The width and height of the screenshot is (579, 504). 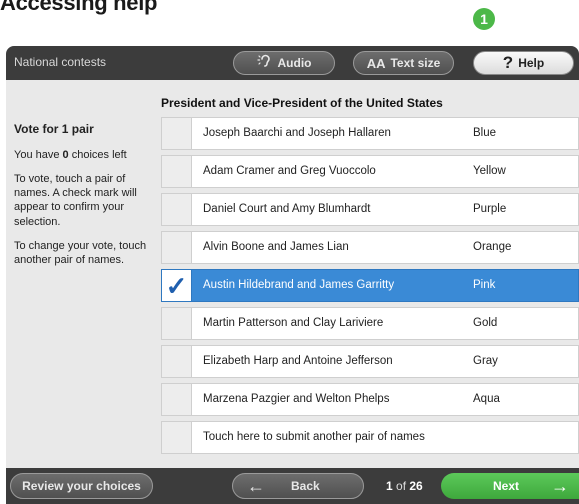 I want to click on candidate-party: Gold, so click(x=485, y=323).